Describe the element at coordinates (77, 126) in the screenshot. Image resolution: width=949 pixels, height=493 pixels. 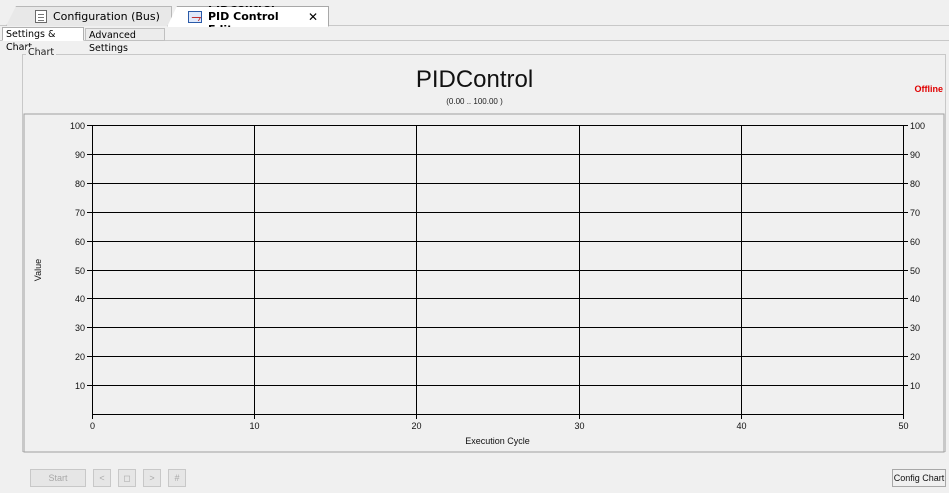
I see `y-tick-label-left: 100` at that location.